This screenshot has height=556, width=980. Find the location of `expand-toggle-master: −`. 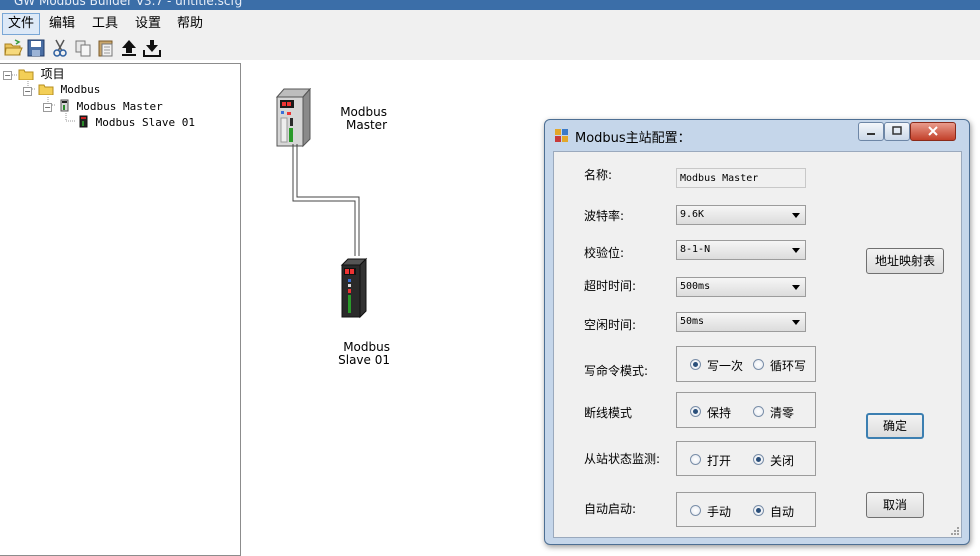

expand-toggle-master: − is located at coordinates (47, 107).